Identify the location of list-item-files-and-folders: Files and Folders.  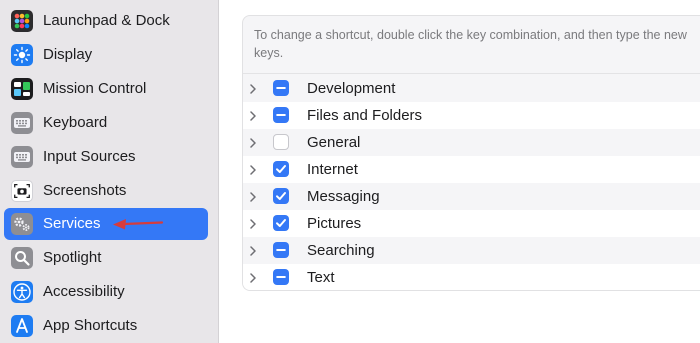
(471, 115).